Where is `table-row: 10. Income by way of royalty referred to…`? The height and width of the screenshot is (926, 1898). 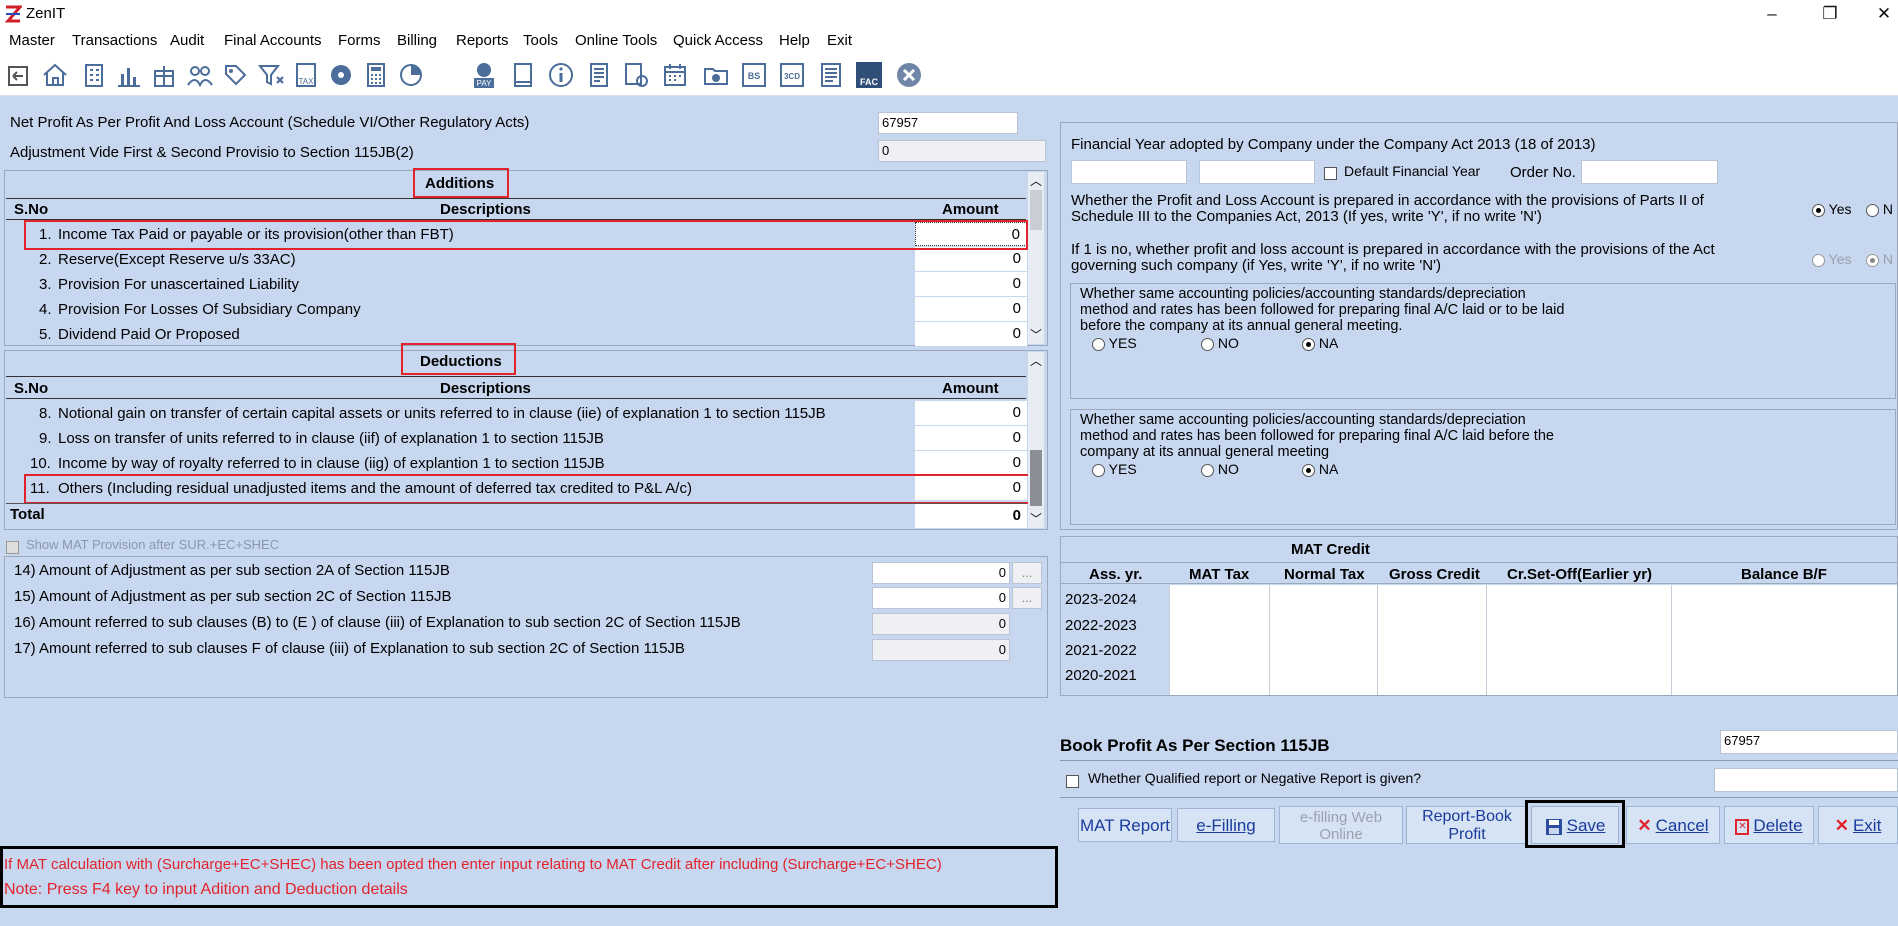 table-row: 10. Income by way of royalty referred to… is located at coordinates (516, 463).